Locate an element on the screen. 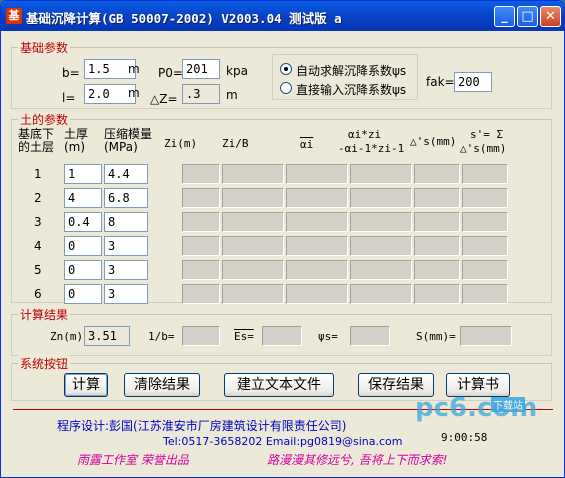  window-title: 基础沉降计算(GB 50007-2002) V2003.04 测试版 a is located at coordinates (184, 18).